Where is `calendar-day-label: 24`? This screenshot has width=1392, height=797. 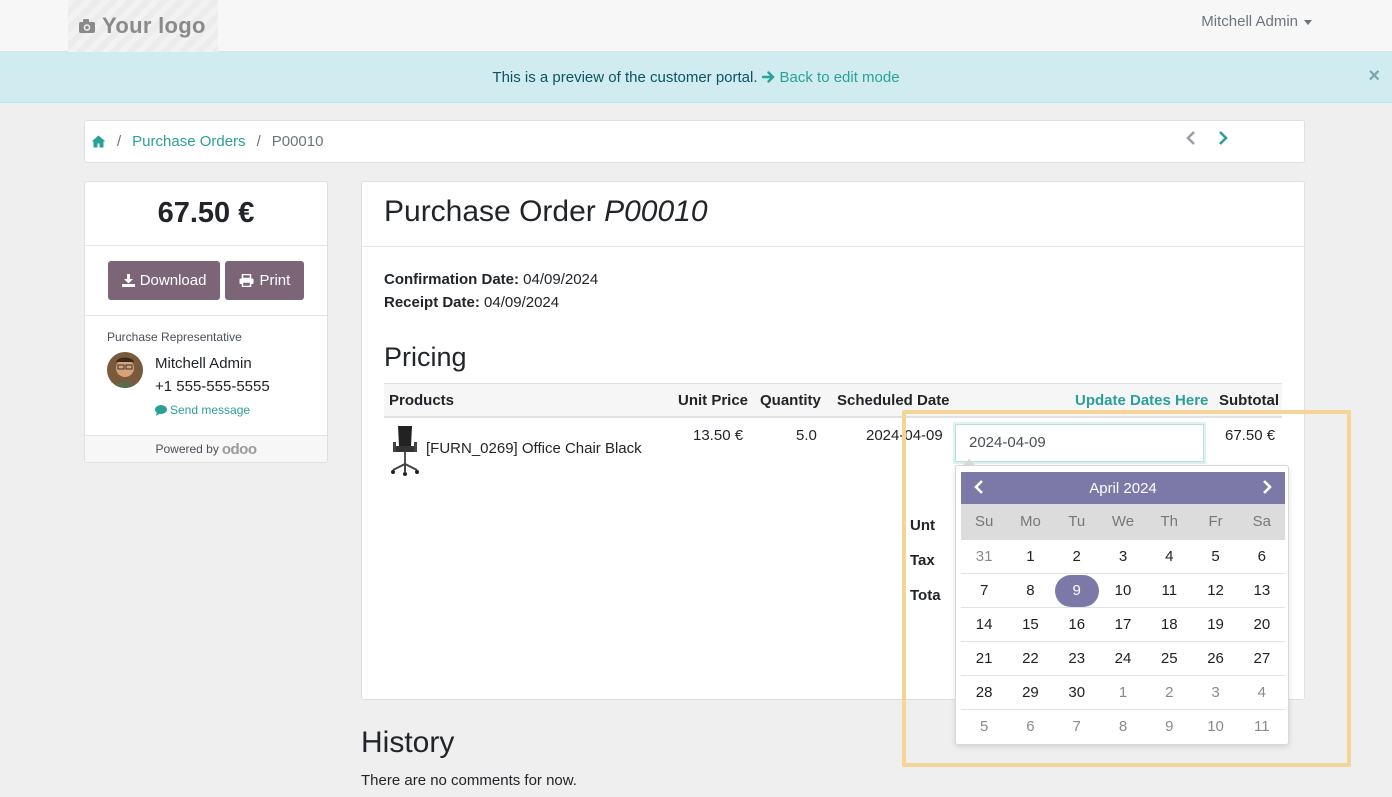 calendar-day-label: 24 is located at coordinates (1123, 658).